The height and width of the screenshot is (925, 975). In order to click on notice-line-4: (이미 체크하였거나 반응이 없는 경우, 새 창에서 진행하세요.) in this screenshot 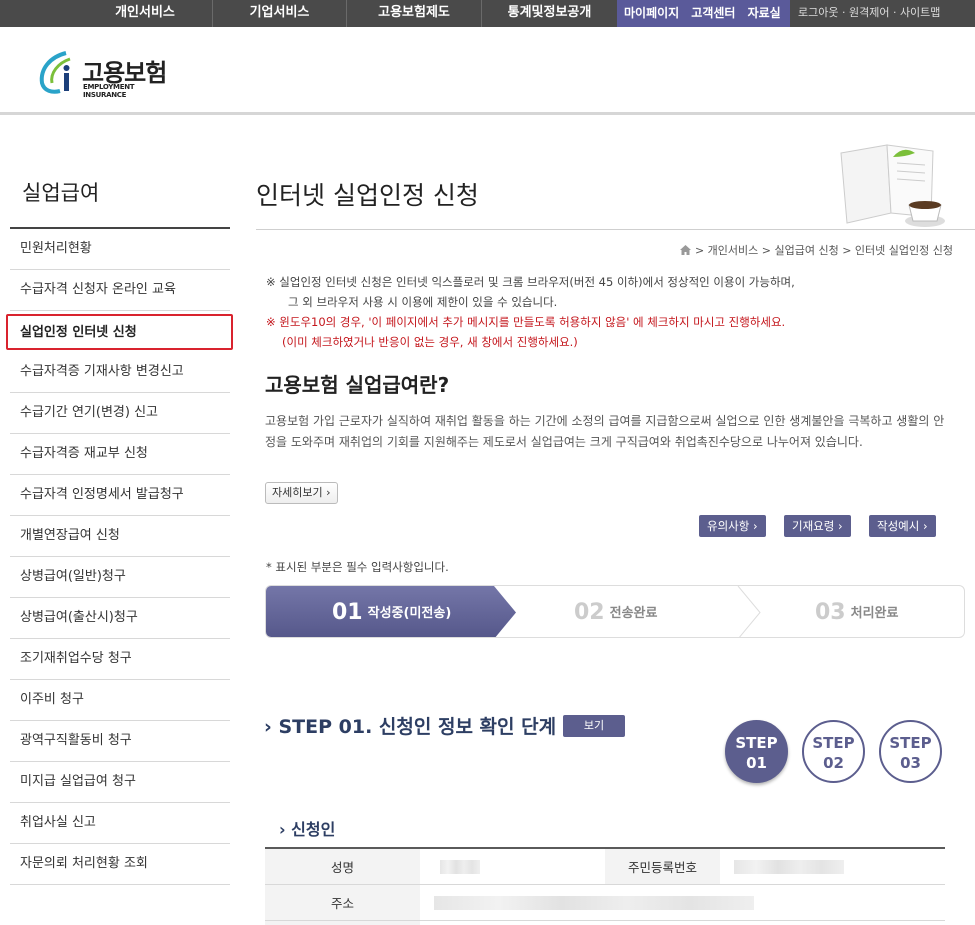, I will do `click(430, 342)`.